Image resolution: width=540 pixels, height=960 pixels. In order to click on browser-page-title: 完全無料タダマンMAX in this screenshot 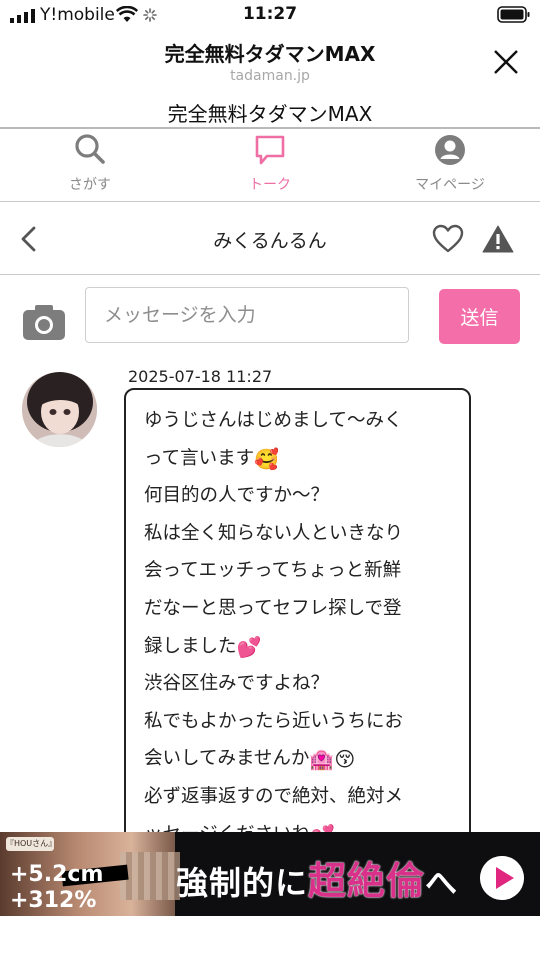, I will do `click(270, 54)`.